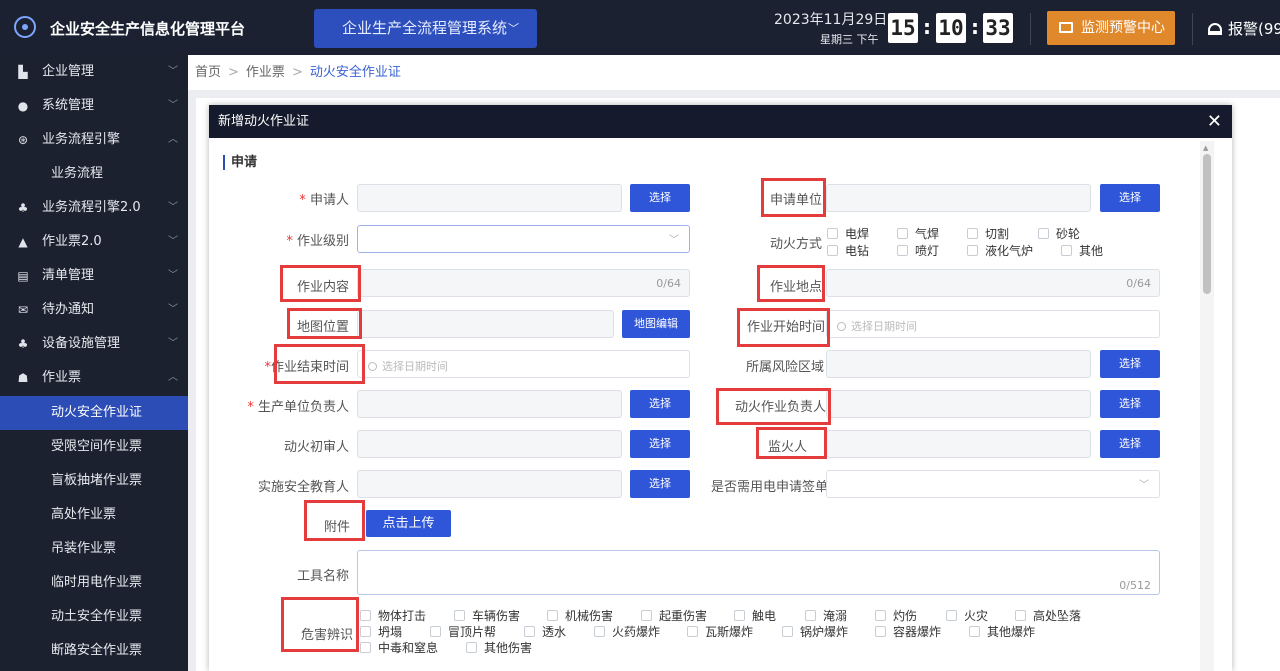  I want to click on hazard-checkbox: 中毒和窒息, so click(399, 647).